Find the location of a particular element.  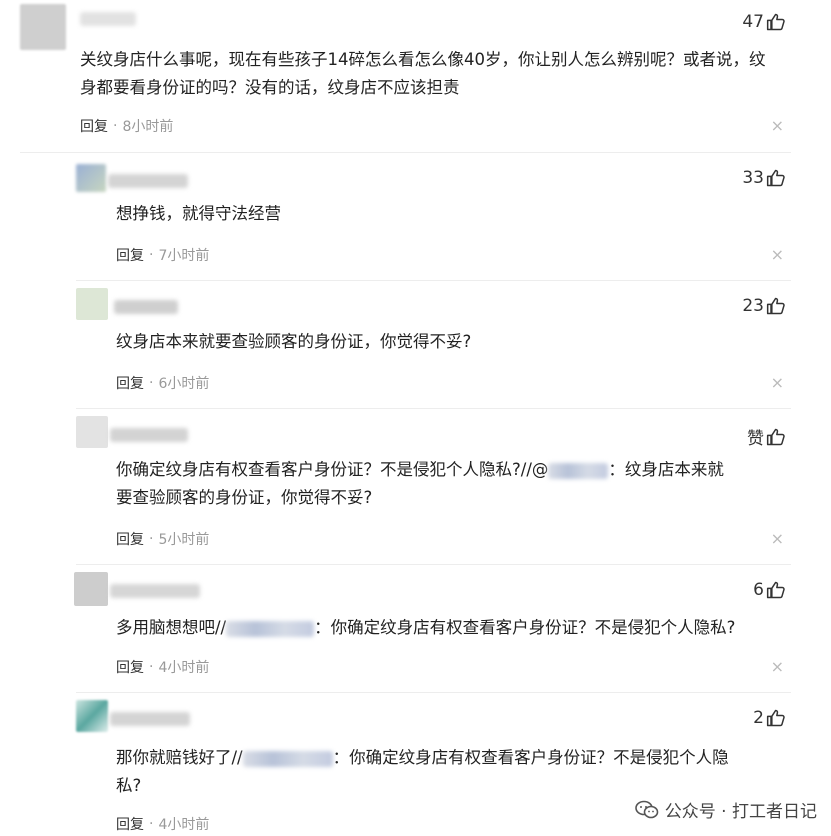

comment-meta: 回复 · 5小时前 is located at coordinates (162, 539).